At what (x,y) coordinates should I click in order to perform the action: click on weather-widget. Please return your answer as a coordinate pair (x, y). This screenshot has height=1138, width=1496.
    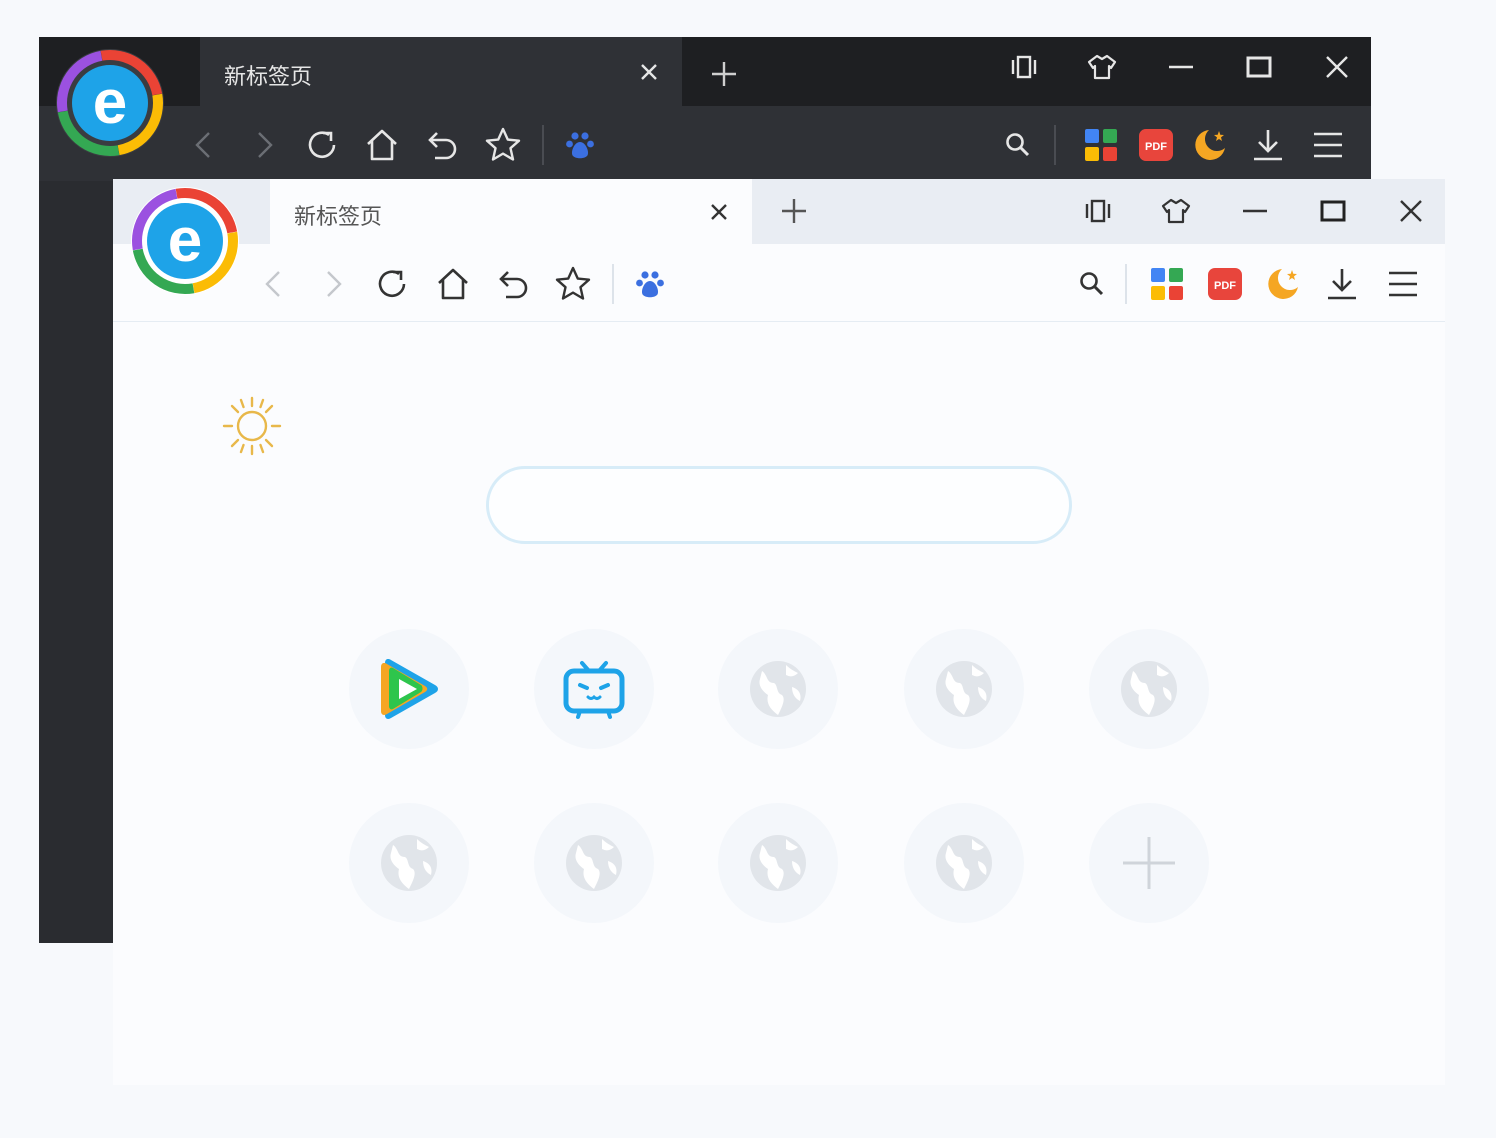
    Looking at the image, I should click on (252, 426).